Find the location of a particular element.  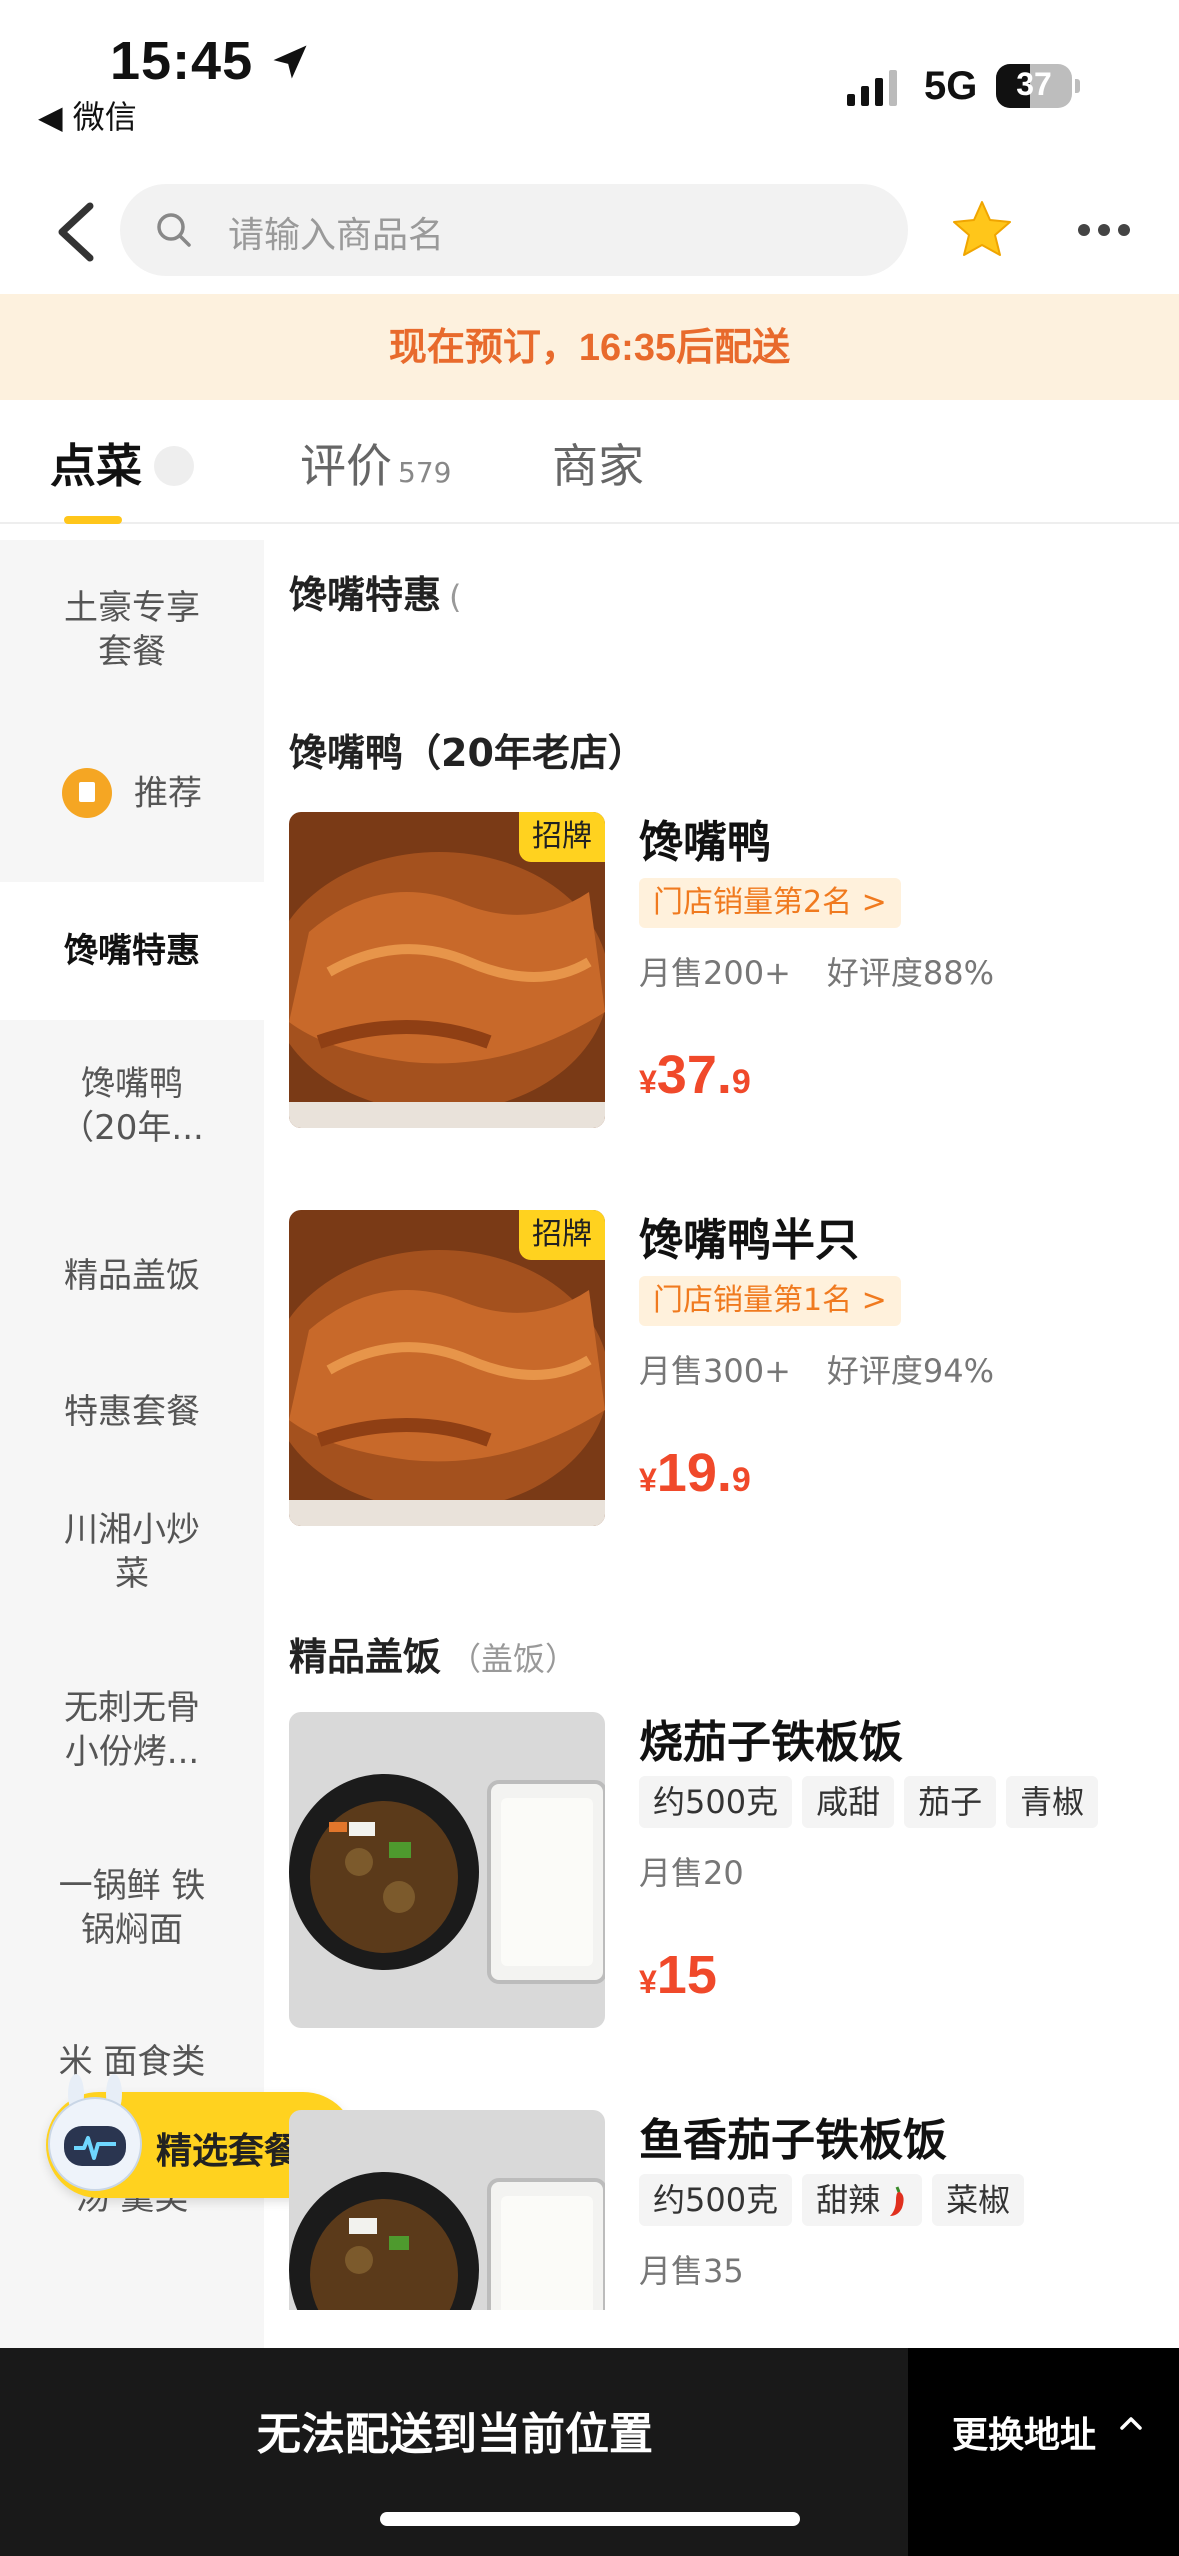

search-input: 请输入商品名 is located at coordinates (514, 230).